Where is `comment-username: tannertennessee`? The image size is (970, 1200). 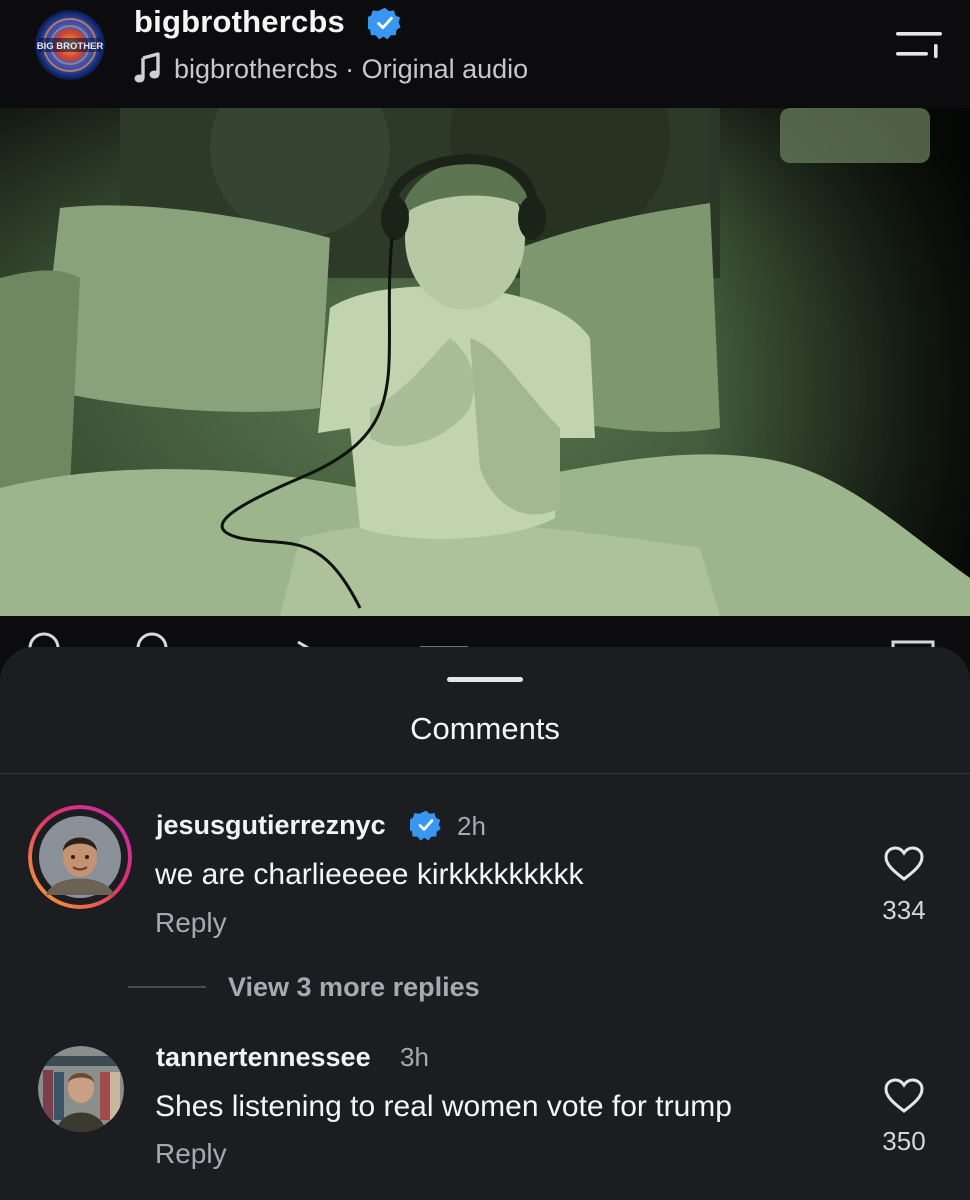 comment-username: tannertennessee is located at coordinates (263, 1057).